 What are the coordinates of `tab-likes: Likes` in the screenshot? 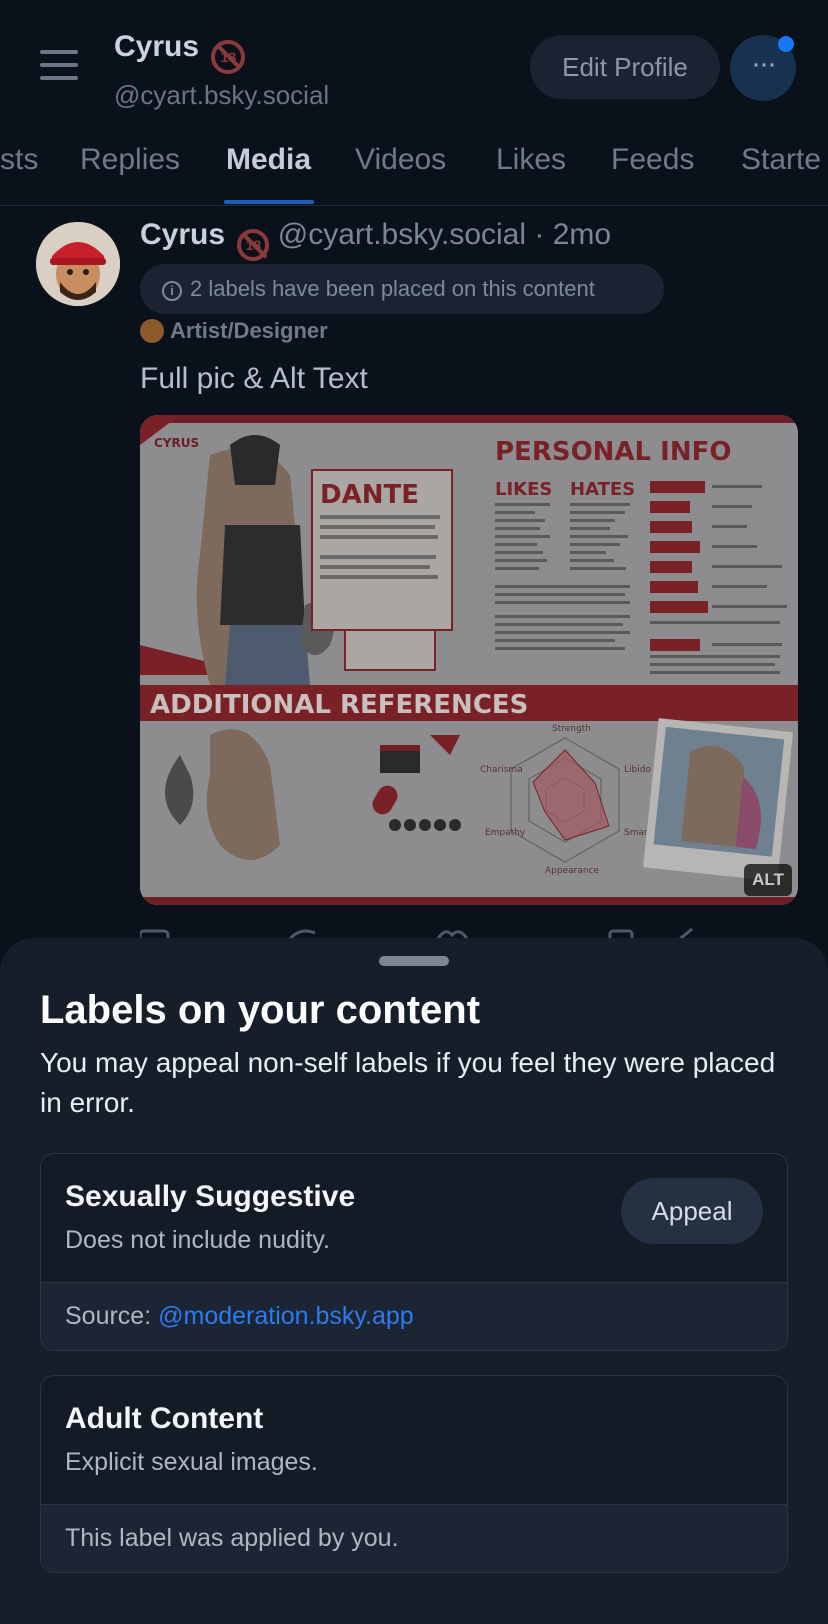 It's located at (531, 172).